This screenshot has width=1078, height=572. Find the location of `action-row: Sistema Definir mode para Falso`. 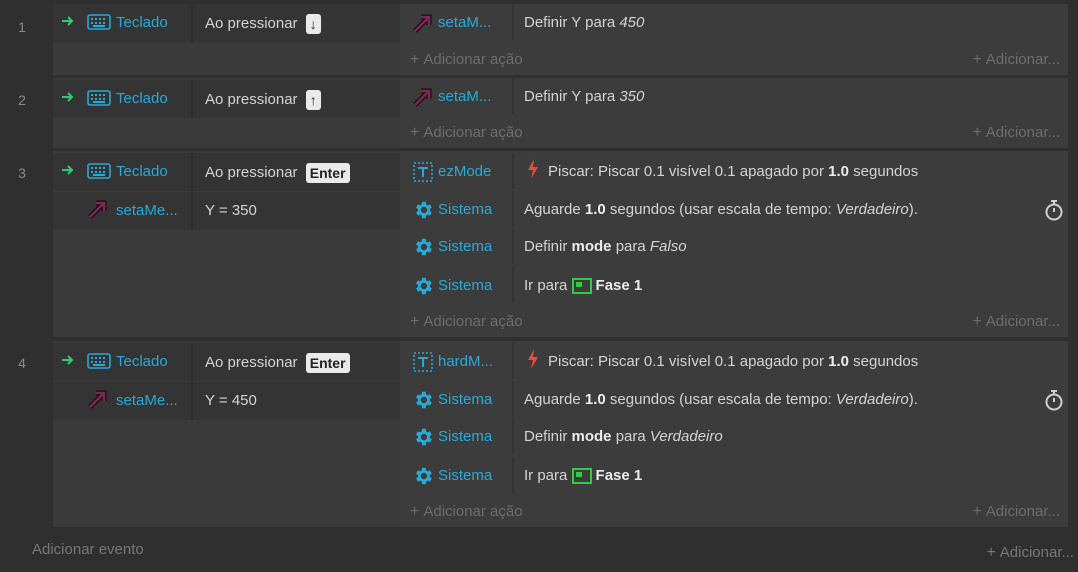

action-row: Sistema Definir mode para Falso is located at coordinates (734, 246).